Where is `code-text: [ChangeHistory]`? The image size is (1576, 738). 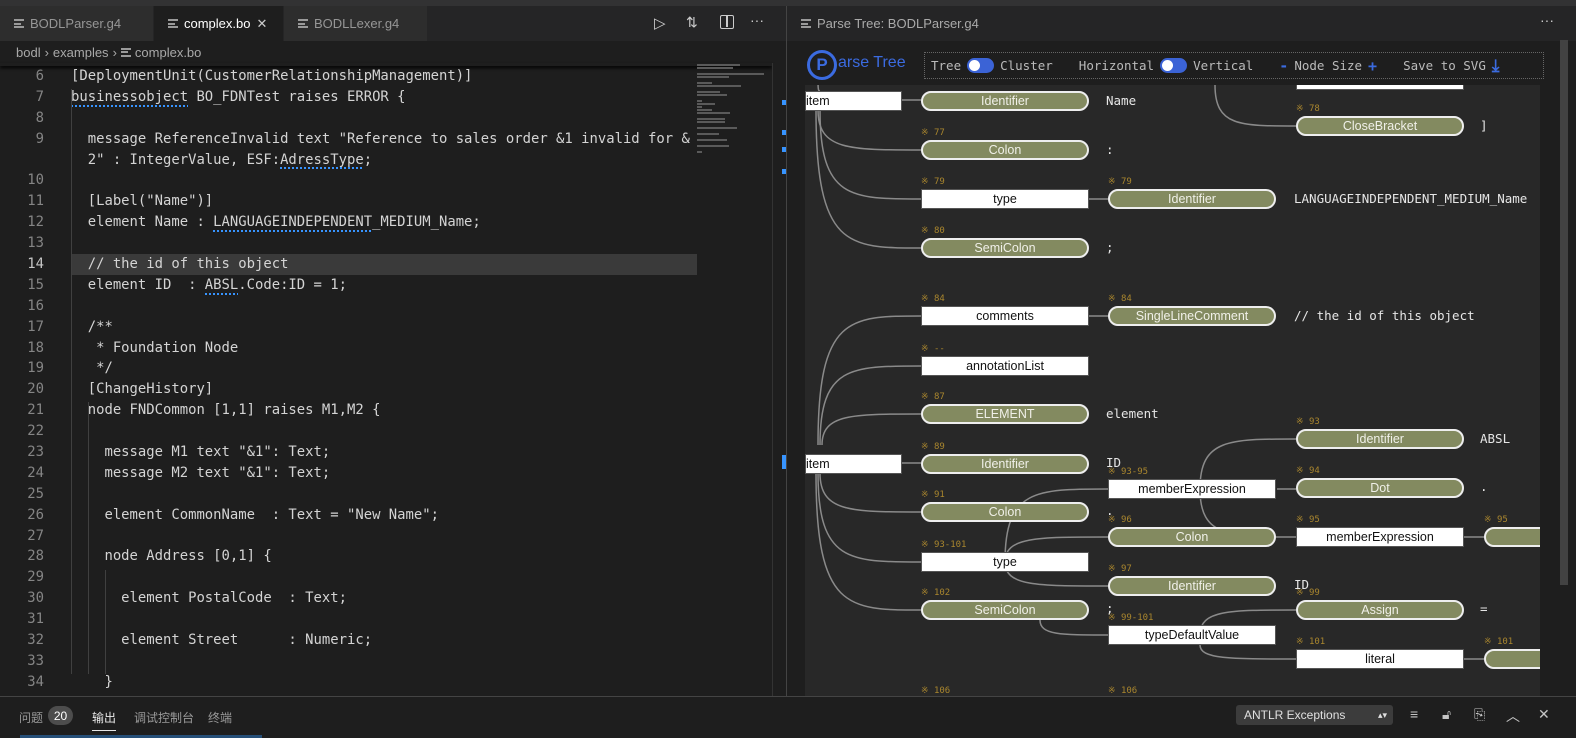 code-text: [ChangeHistory] is located at coordinates (384, 389).